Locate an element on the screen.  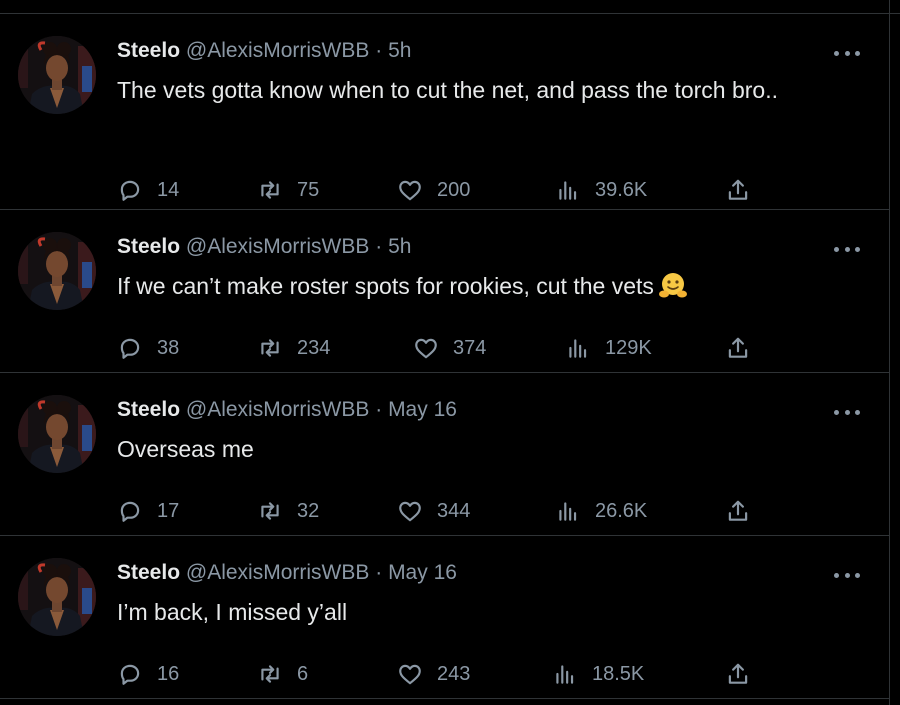
like-button: 344 is located at coordinates (433, 511).